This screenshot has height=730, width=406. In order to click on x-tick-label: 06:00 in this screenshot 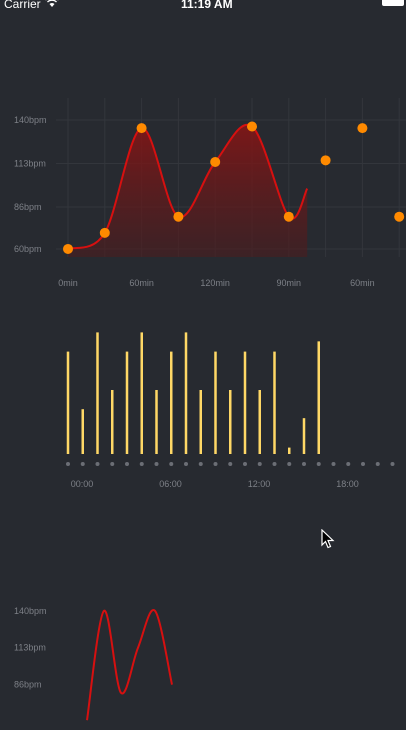, I will do `click(170, 484)`.